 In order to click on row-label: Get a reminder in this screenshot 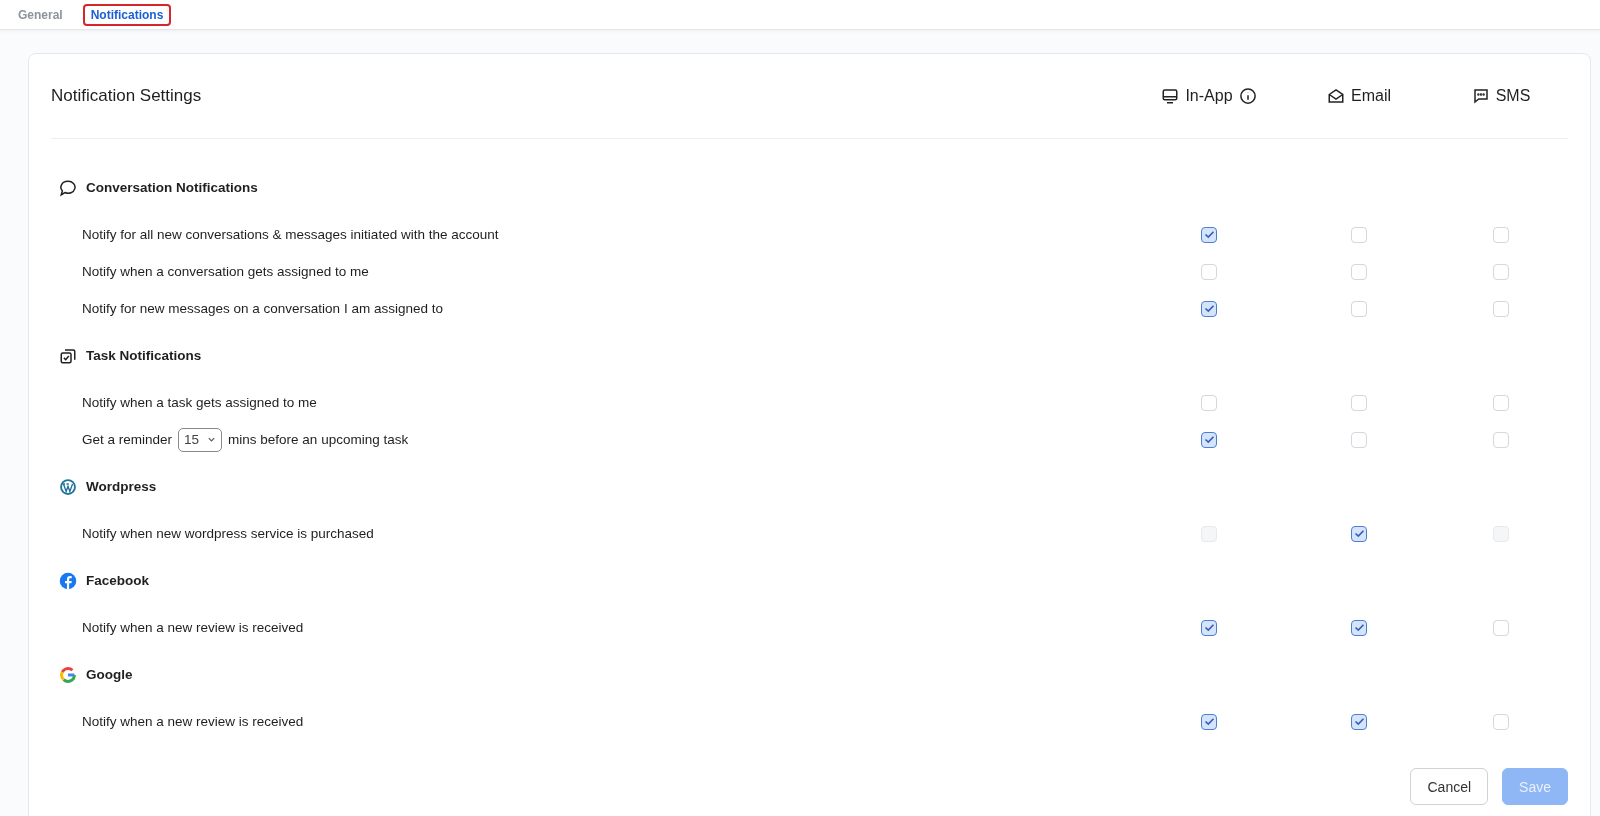, I will do `click(127, 439)`.